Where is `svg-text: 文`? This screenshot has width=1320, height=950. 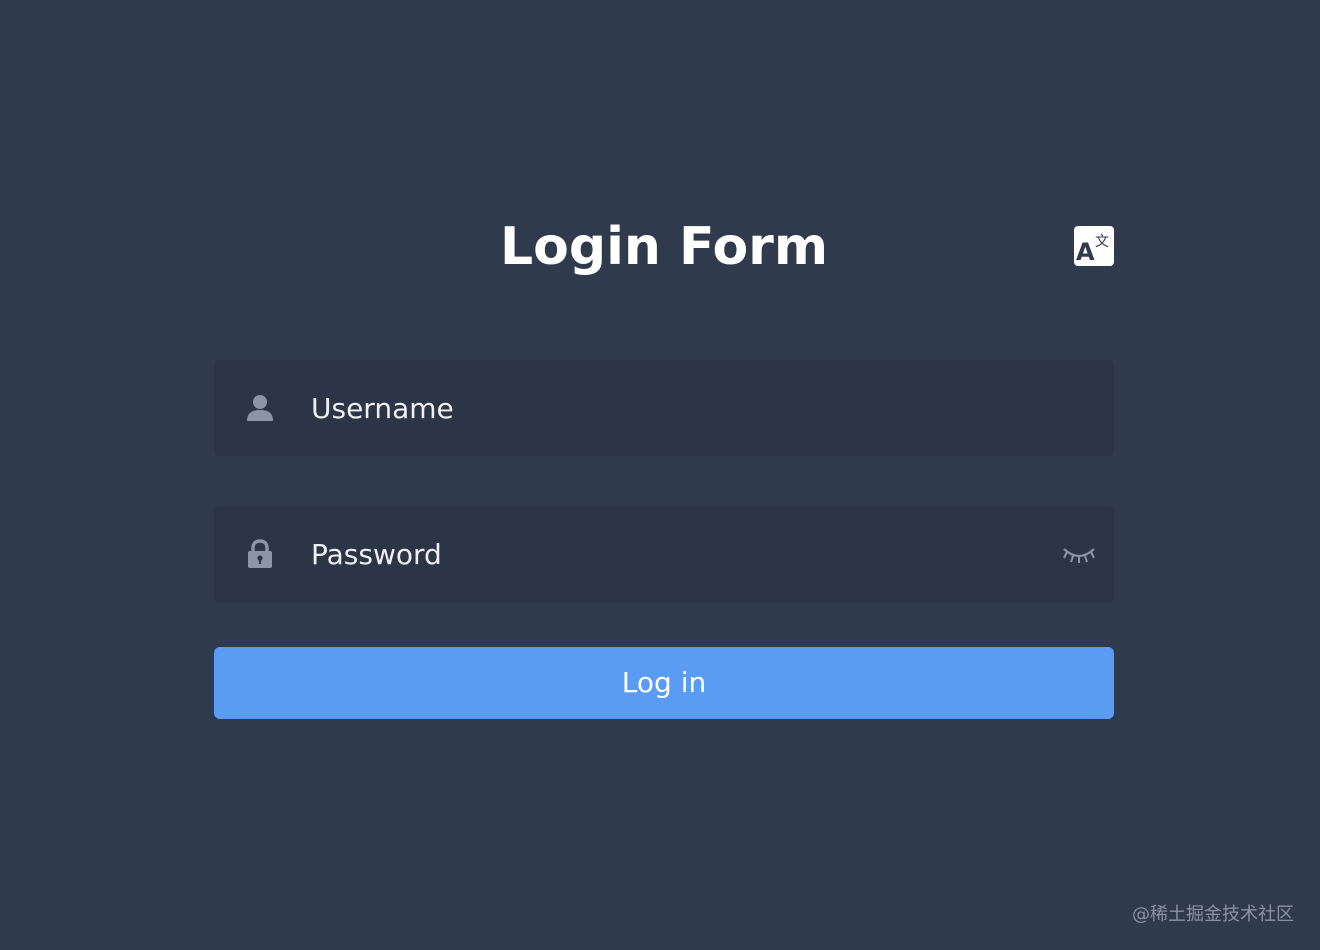 svg-text: 文 is located at coordinates (1102, 242).